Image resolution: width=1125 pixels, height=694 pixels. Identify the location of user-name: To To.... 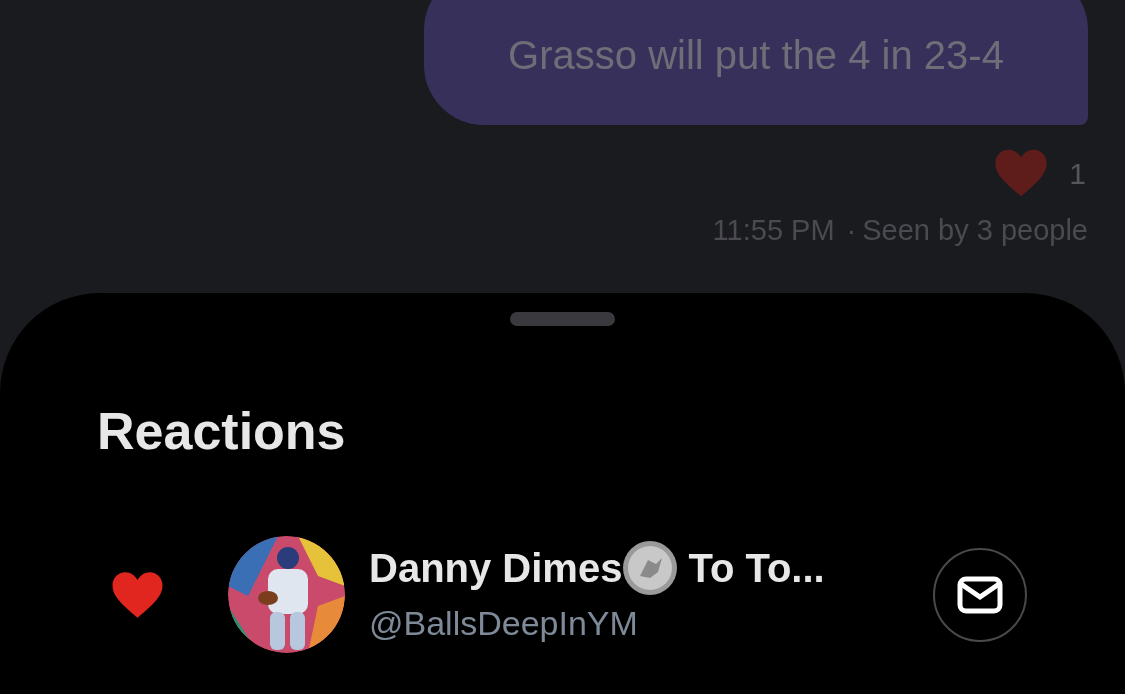
(756, 568).